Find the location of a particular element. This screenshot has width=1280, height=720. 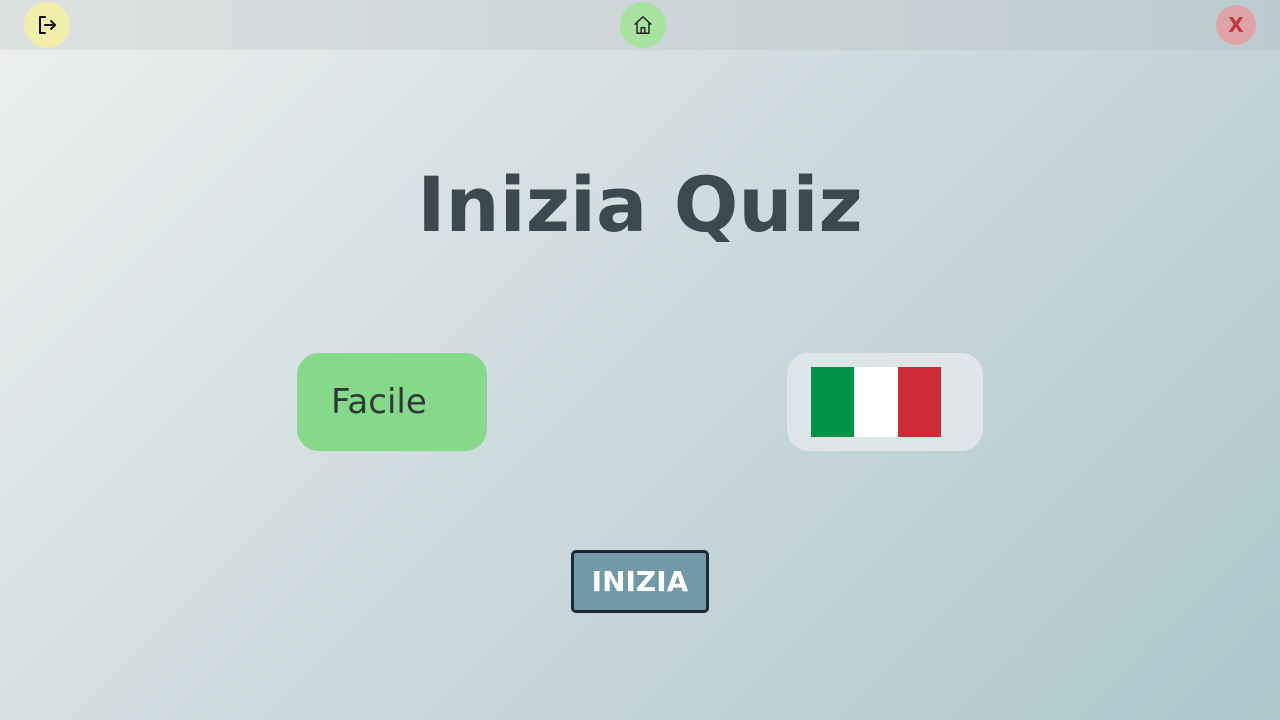

logout-button is located at coordinates (47, 25).